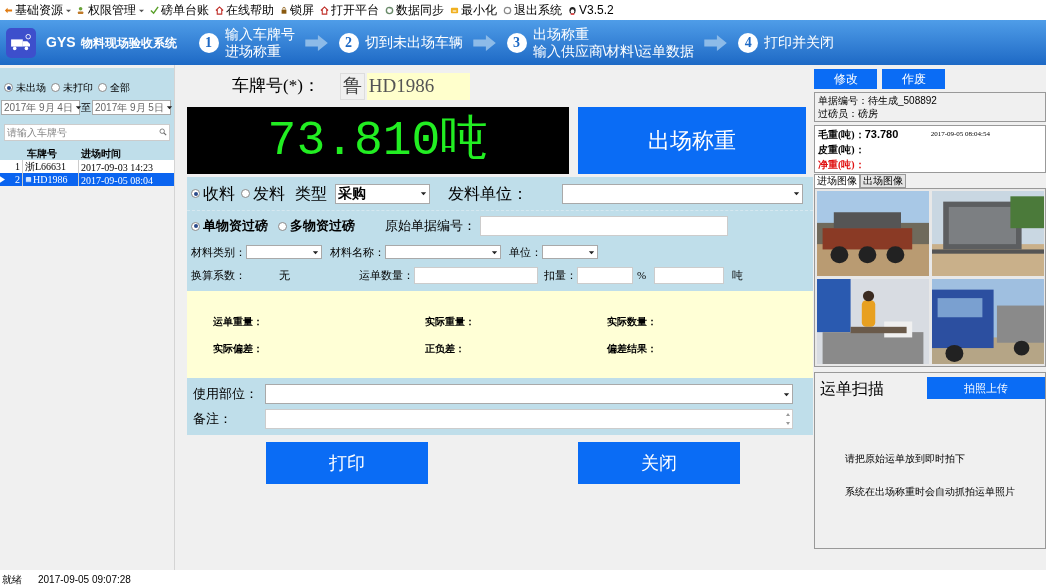 Image resolution: width=1046 pixels, height=588 pixels. What do you see at coordinates (46, 167) in the screenshot?
I see `table-cell-text: 浙L66631` at bounding box center [46, 167].